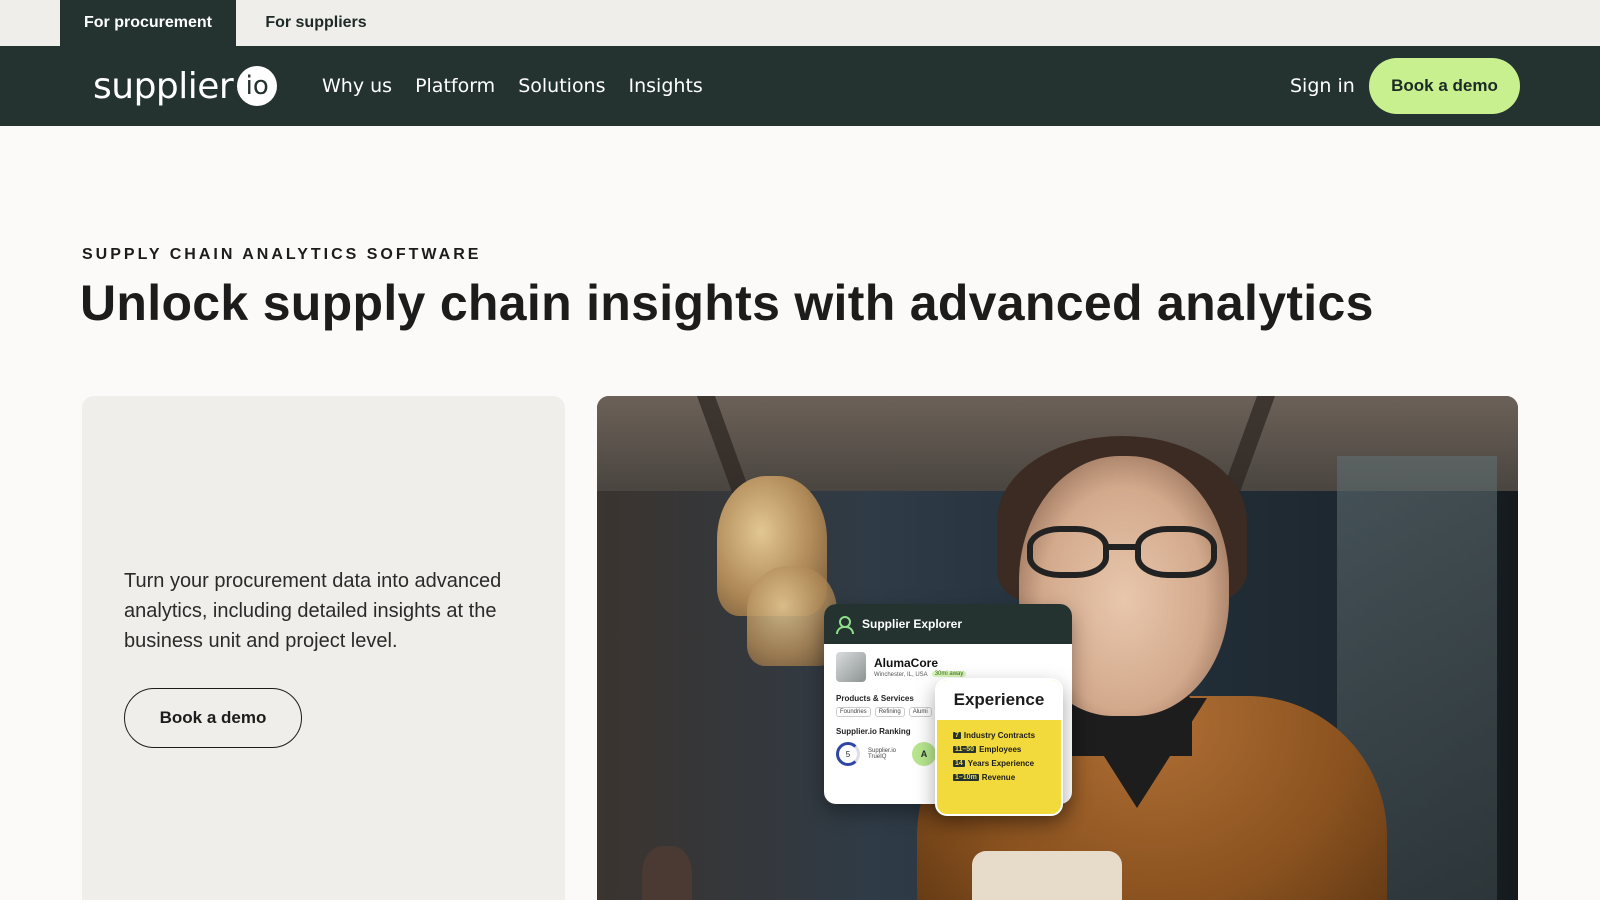 This screenshot has width=1600, height=900. I want to click on nav-link-insights: Insights, so click(666, 86).